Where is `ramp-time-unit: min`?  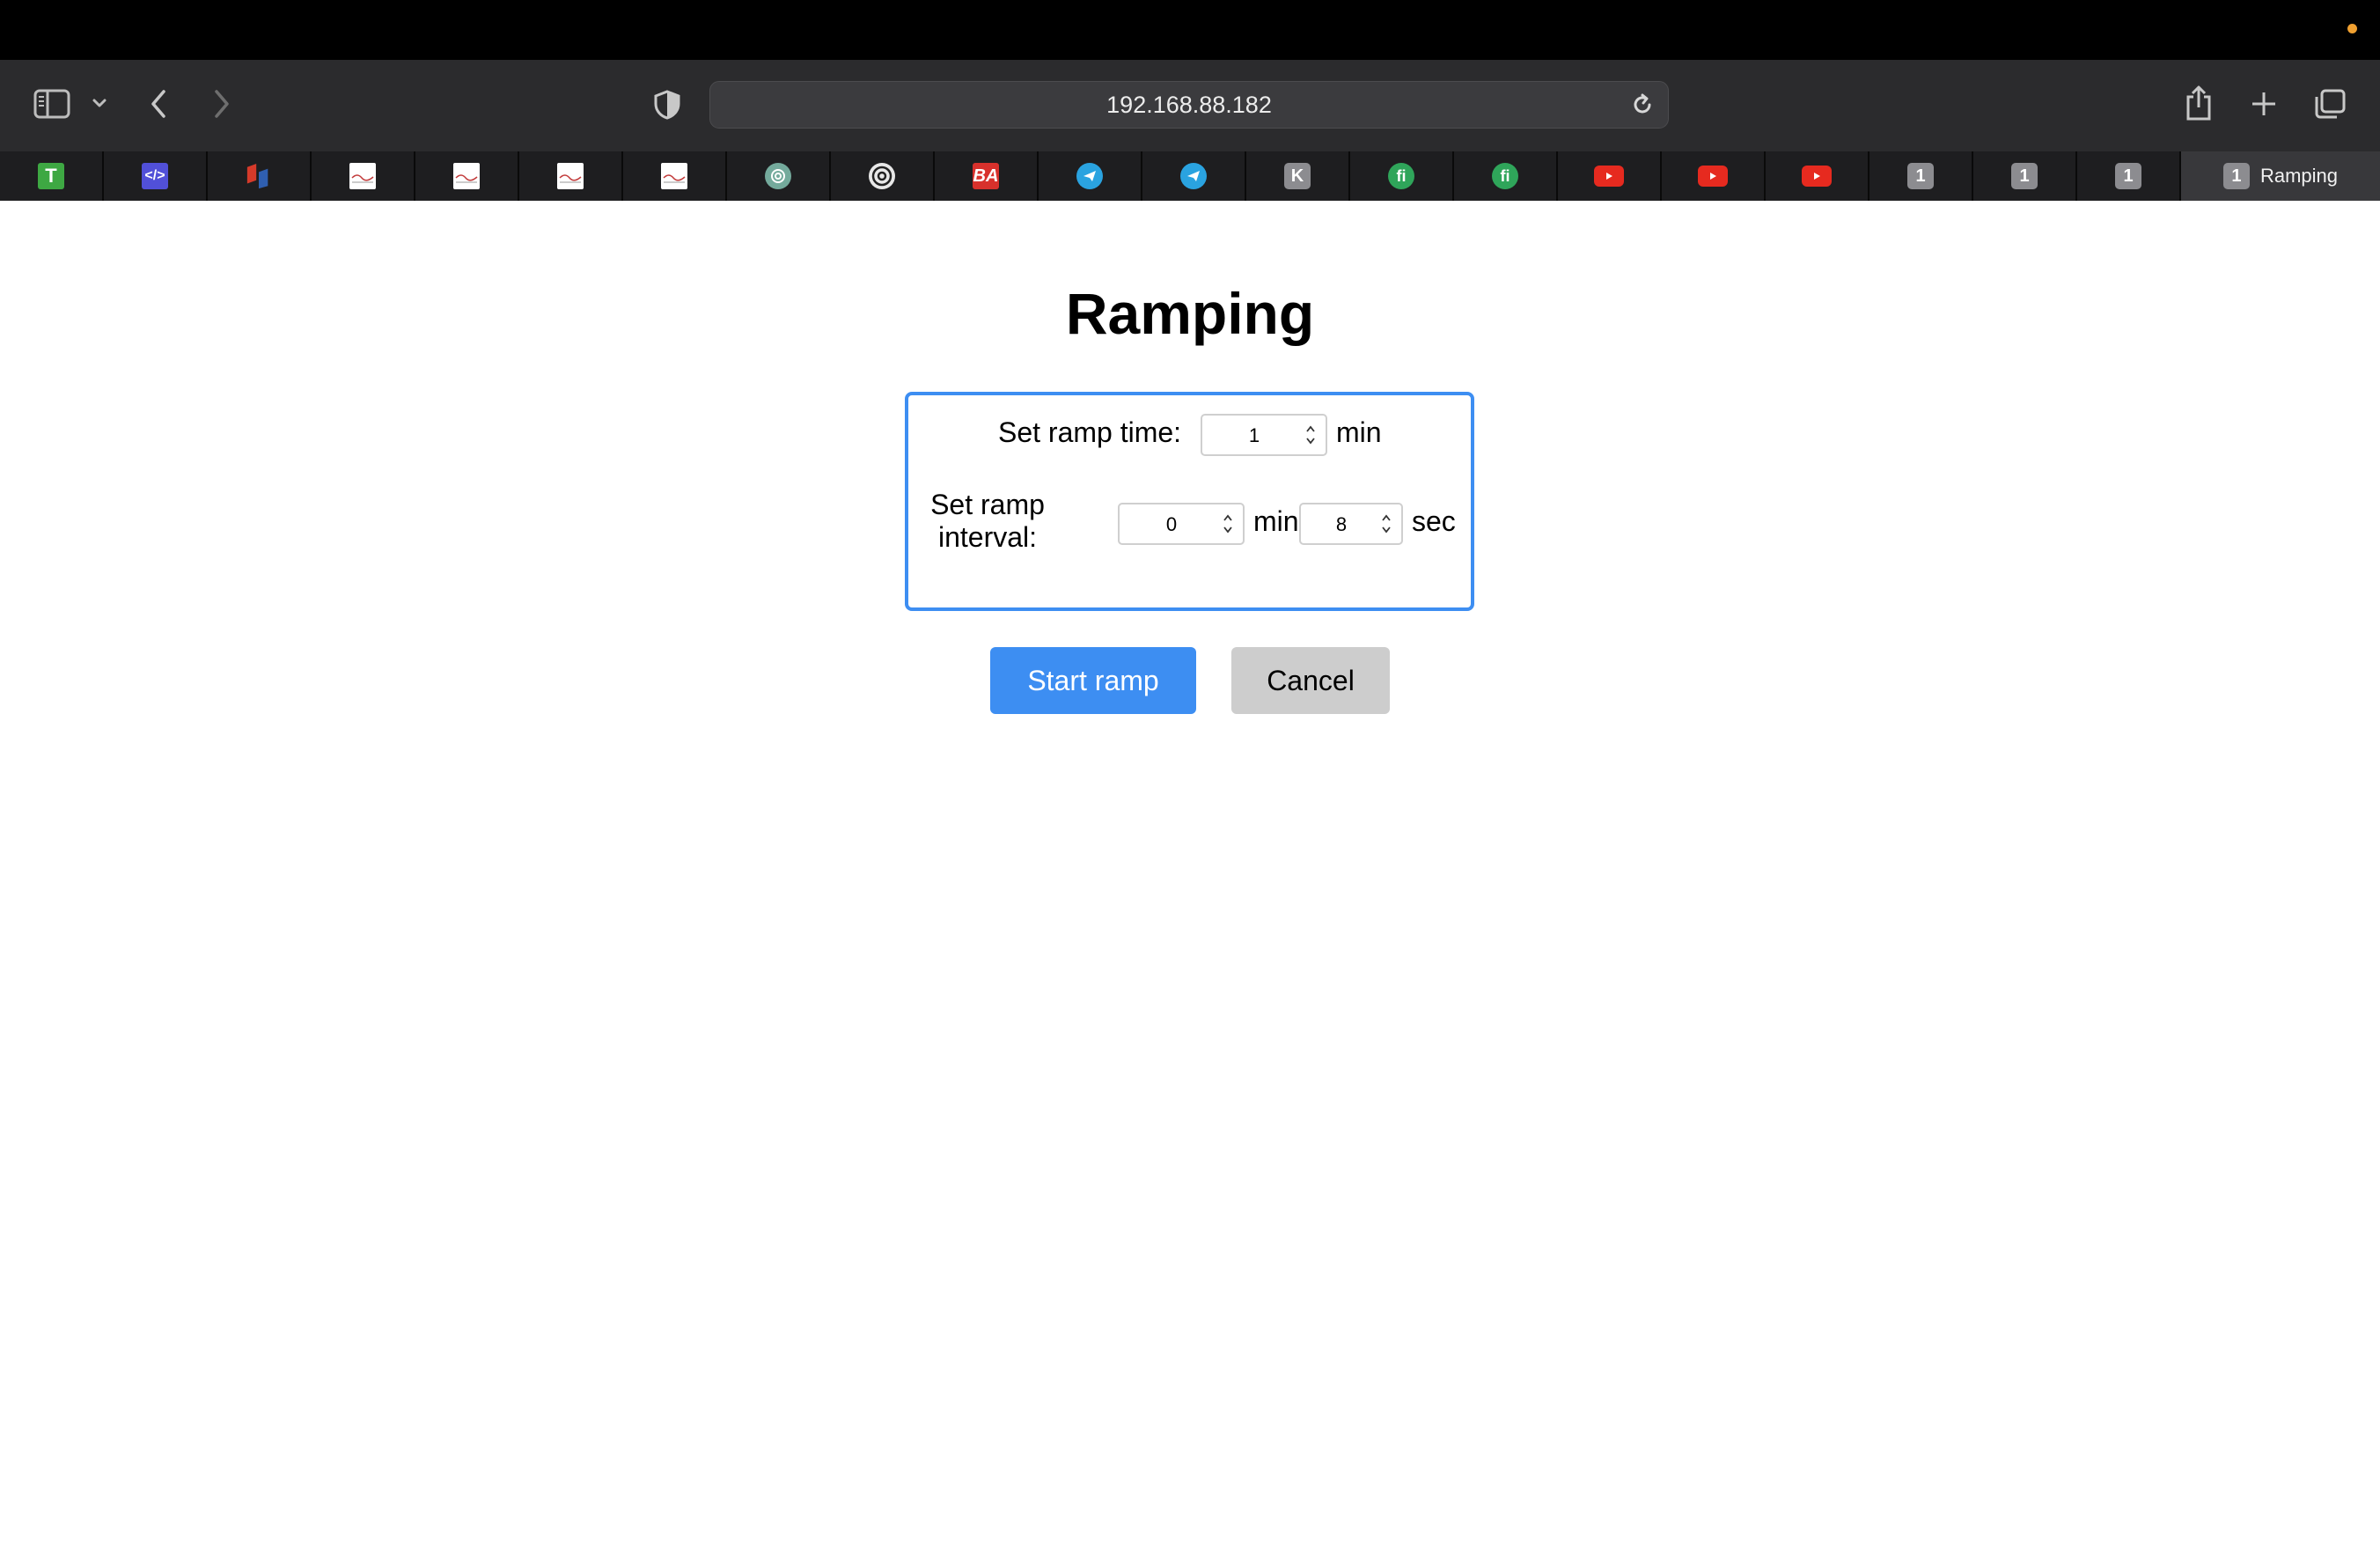
ramp-time-unit: min is located at coordinates (1359, 432).